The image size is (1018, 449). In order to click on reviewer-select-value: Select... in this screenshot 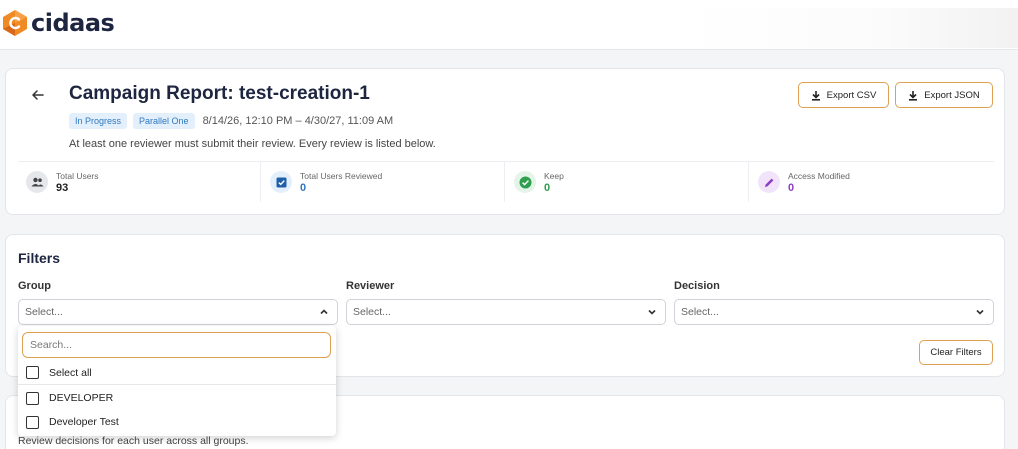, I will do `click(372, 312)`.